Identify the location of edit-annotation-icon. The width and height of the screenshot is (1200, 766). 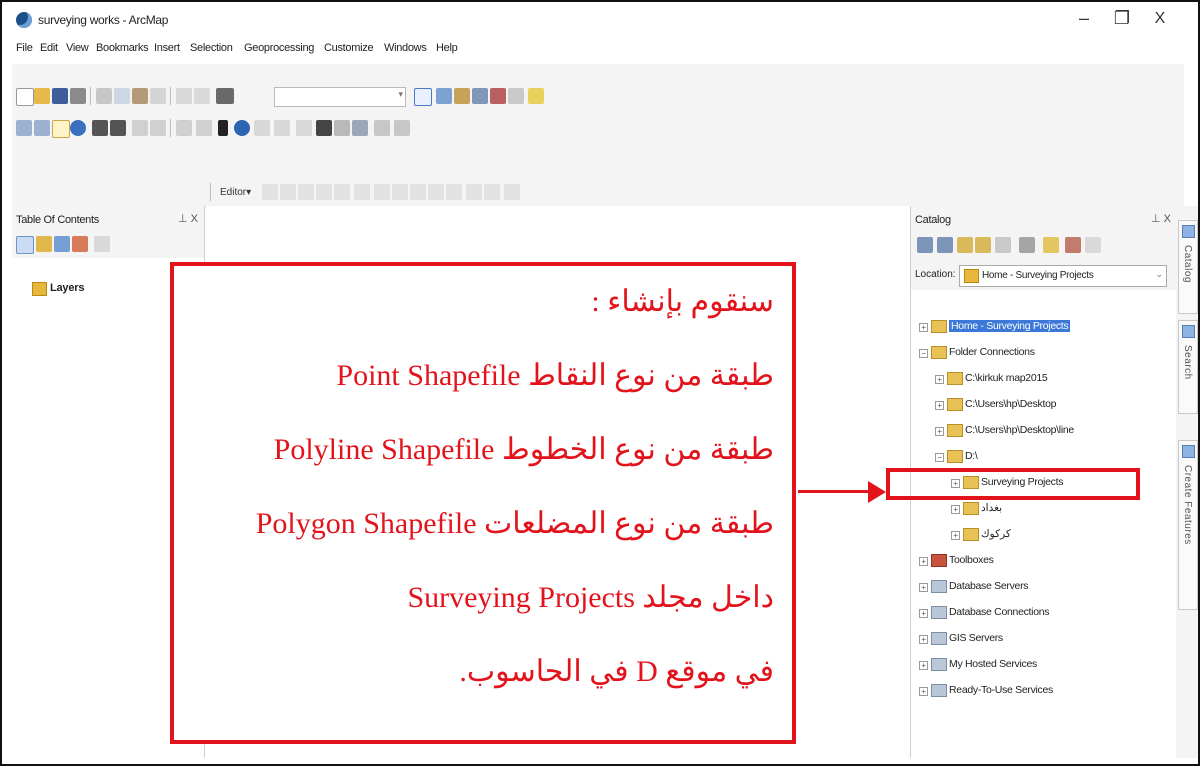
(288, 192).